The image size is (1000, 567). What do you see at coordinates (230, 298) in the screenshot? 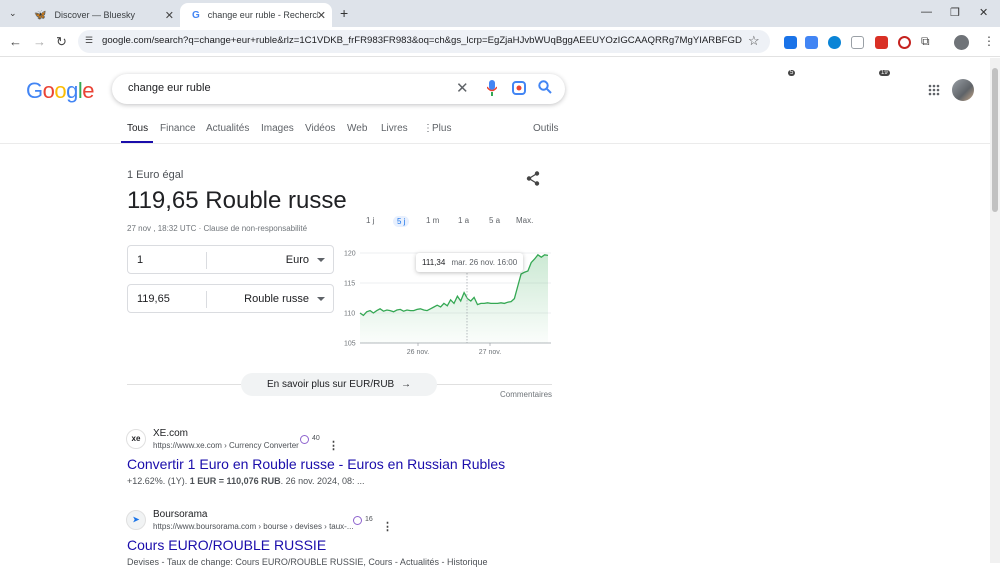
I see `to-currency-input: 119,65 Rouble russe` at bounding box center [230, 298].